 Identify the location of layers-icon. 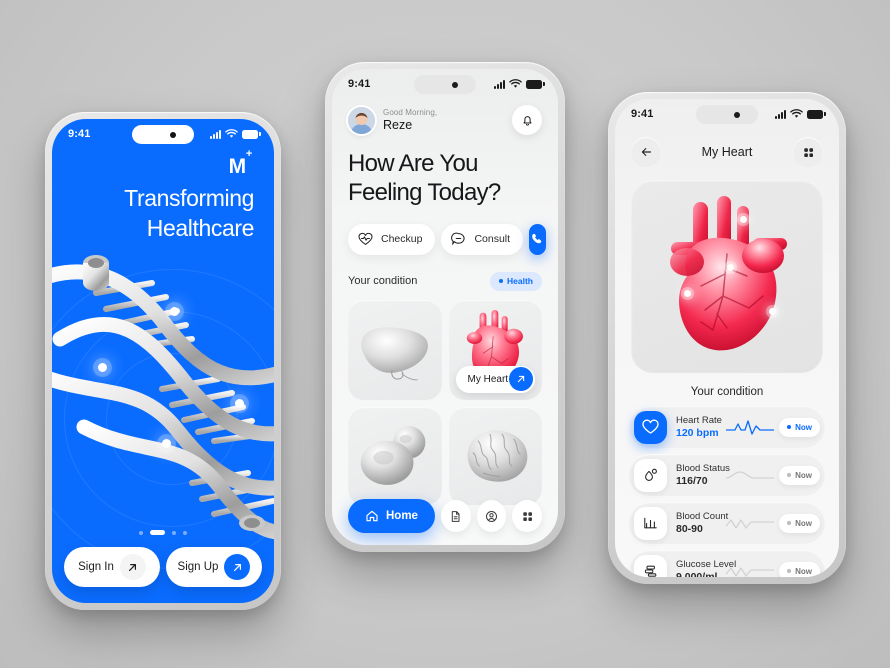
(650, 565).